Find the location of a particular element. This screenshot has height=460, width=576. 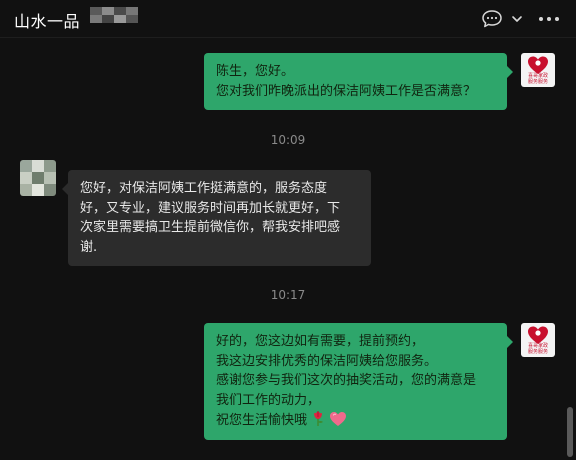

message-line: 好，又专业，建议服务时间再加长就更好，下 is located at coordinates (210, 208).